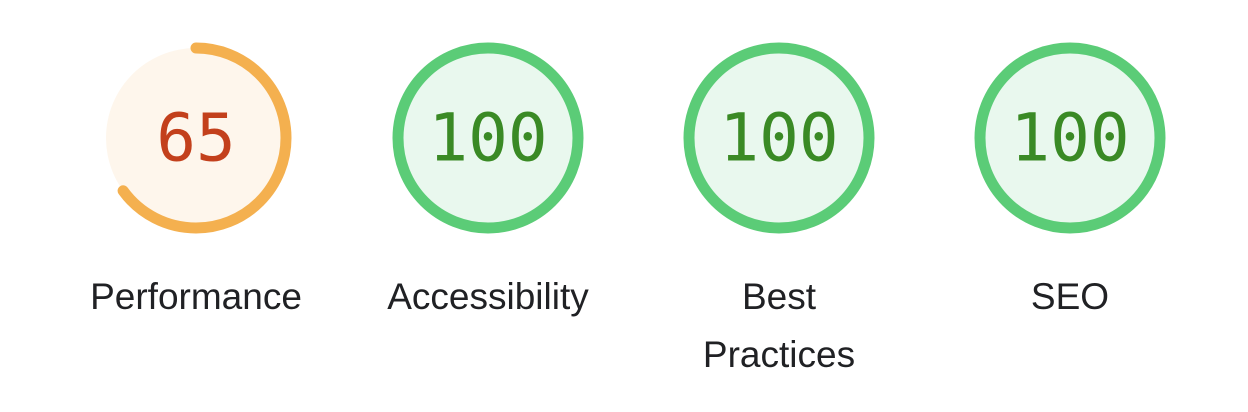 Image resolution: width=1248 pixels, height=412 pixels. What do you see at coordinates (1070, 296) in the screenshot?
I see `seo-label: SEO` at bounding box center [1070, 296].